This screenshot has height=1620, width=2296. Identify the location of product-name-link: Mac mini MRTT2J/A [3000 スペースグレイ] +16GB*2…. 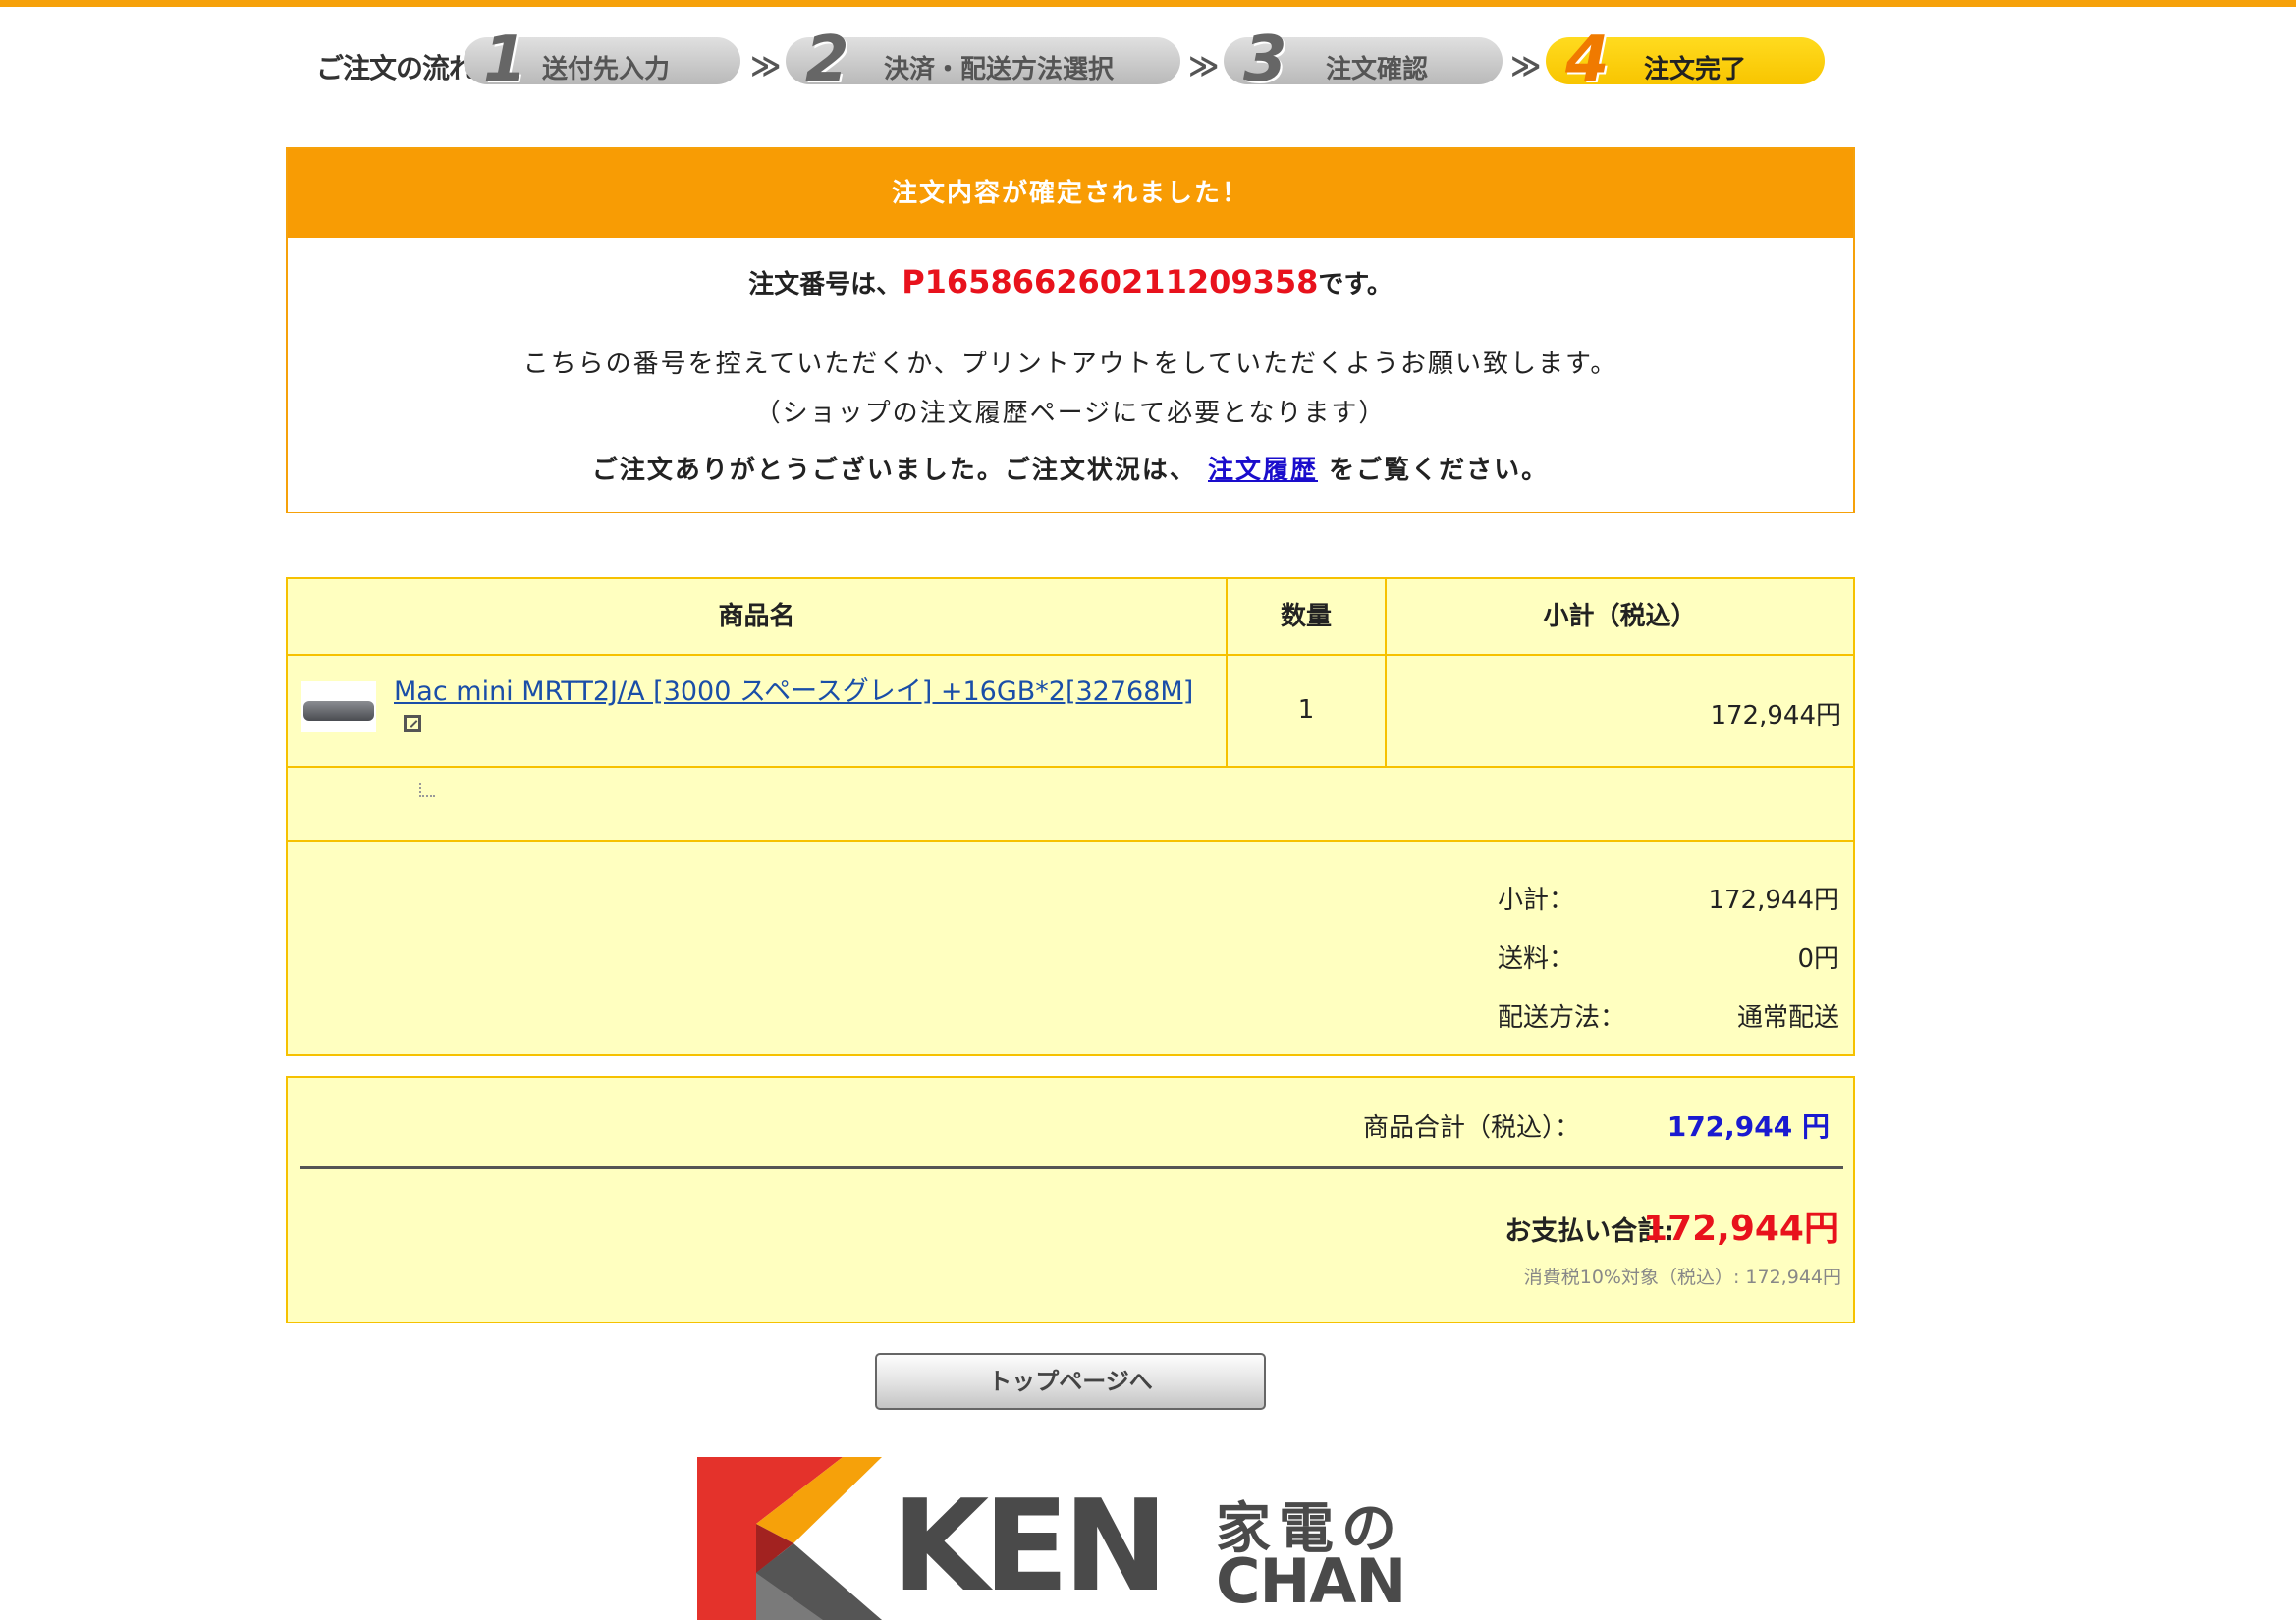
(793, 689).